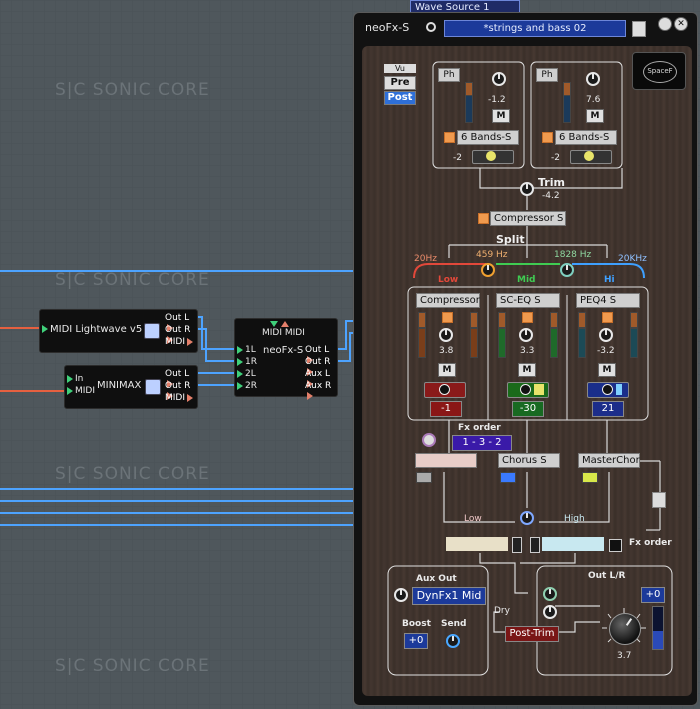 The width and height of the screenshot is (700, 709). Describe the element at coordinates (526, 280) in the screenshot. I see `band-label-mid: Mid` at that location.